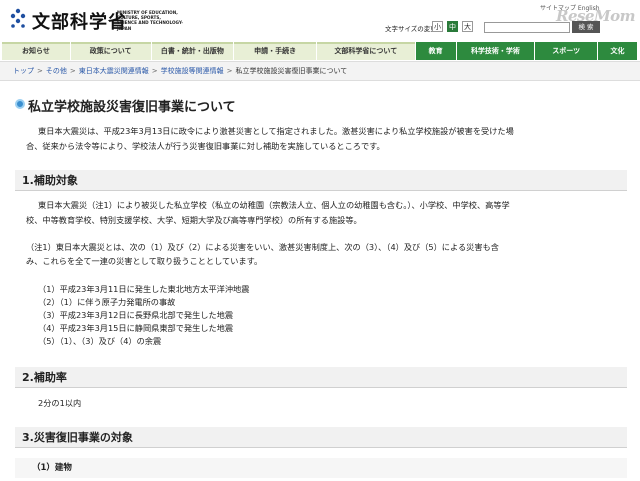 The height and width of the screenshot is (481, 640). Describe the element at coordinates (192, 51) in the screenshot. I see `nav-item-publications: 白書・統計・出版物` at that location.